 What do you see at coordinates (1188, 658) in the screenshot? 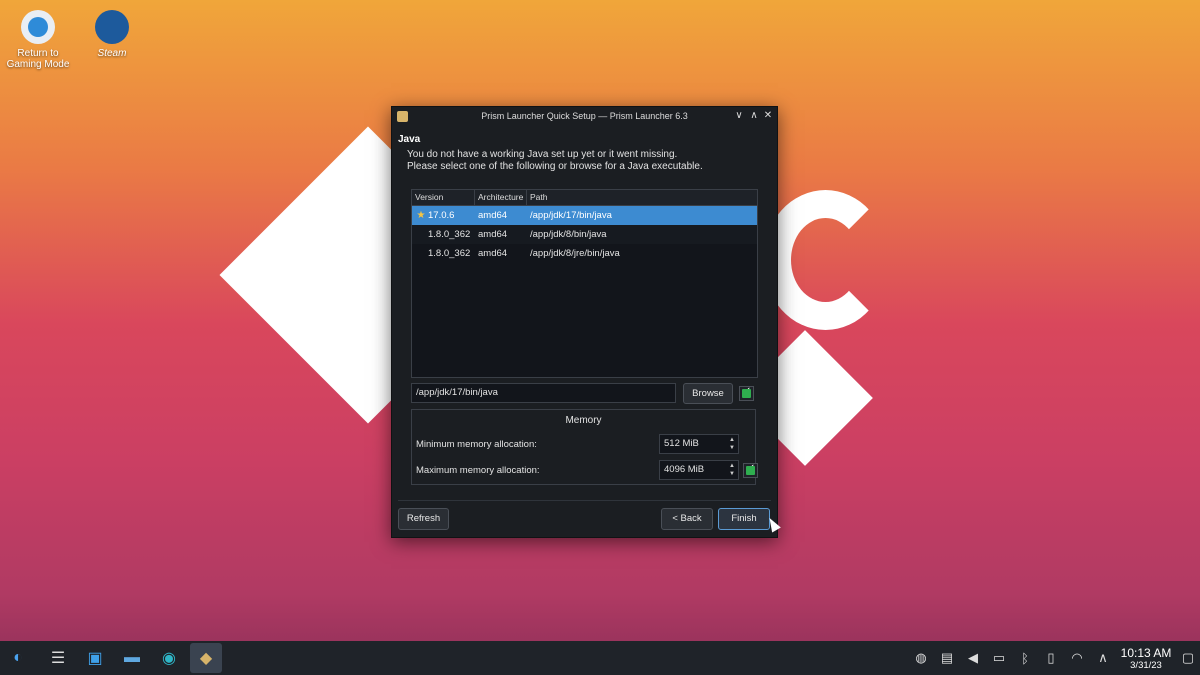
I see `show-desktop-icon: ▢` at bounding box center [1188, 658].